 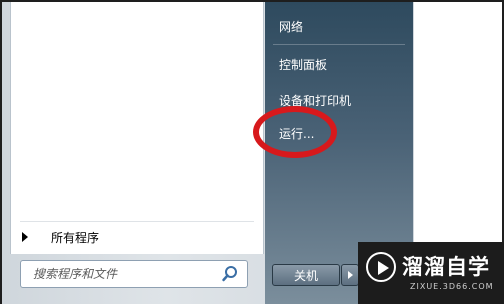 I want to click on shutdown-button: 关机, so click(x=306, y=275).